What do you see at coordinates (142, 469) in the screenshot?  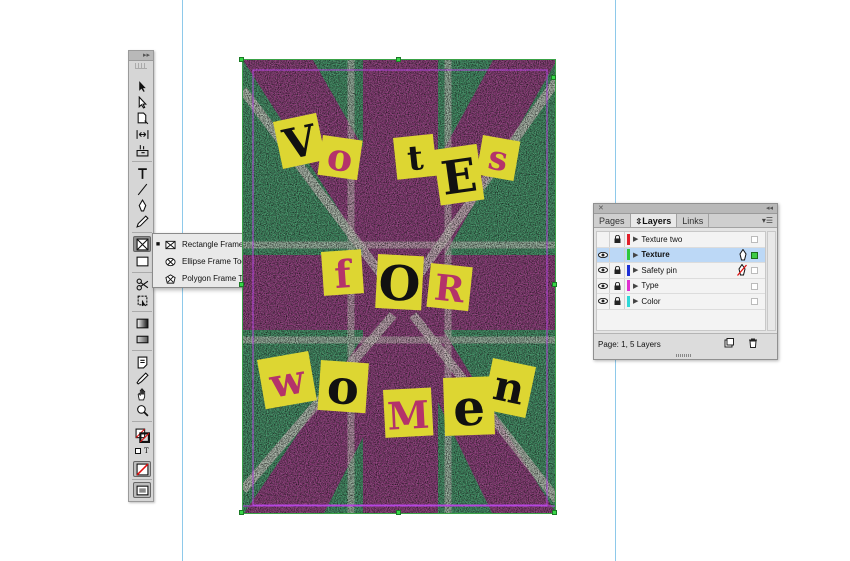 I see `apply-none-icon` at bounding box center [142, 469].